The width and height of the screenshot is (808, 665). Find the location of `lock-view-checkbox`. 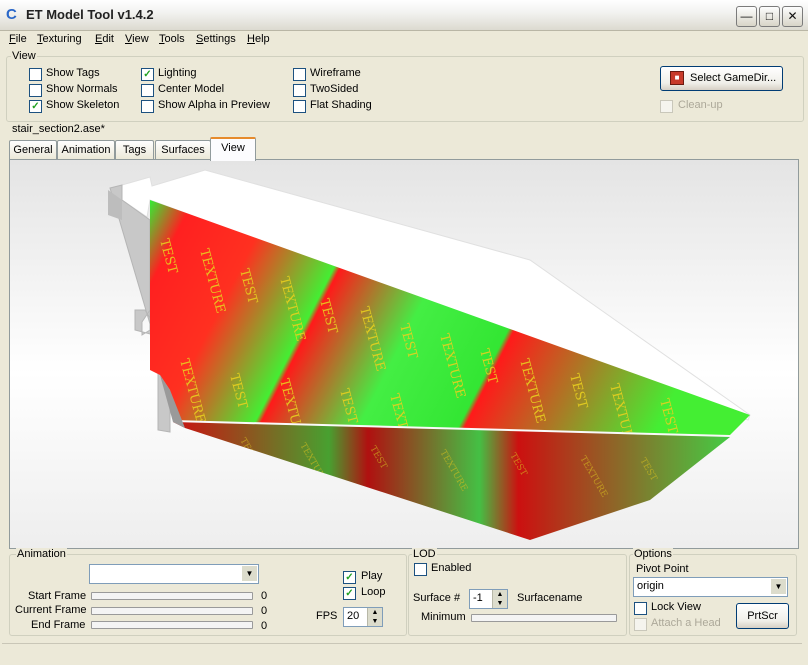

lock-view-checkbox is located at coordinates (640, 608).